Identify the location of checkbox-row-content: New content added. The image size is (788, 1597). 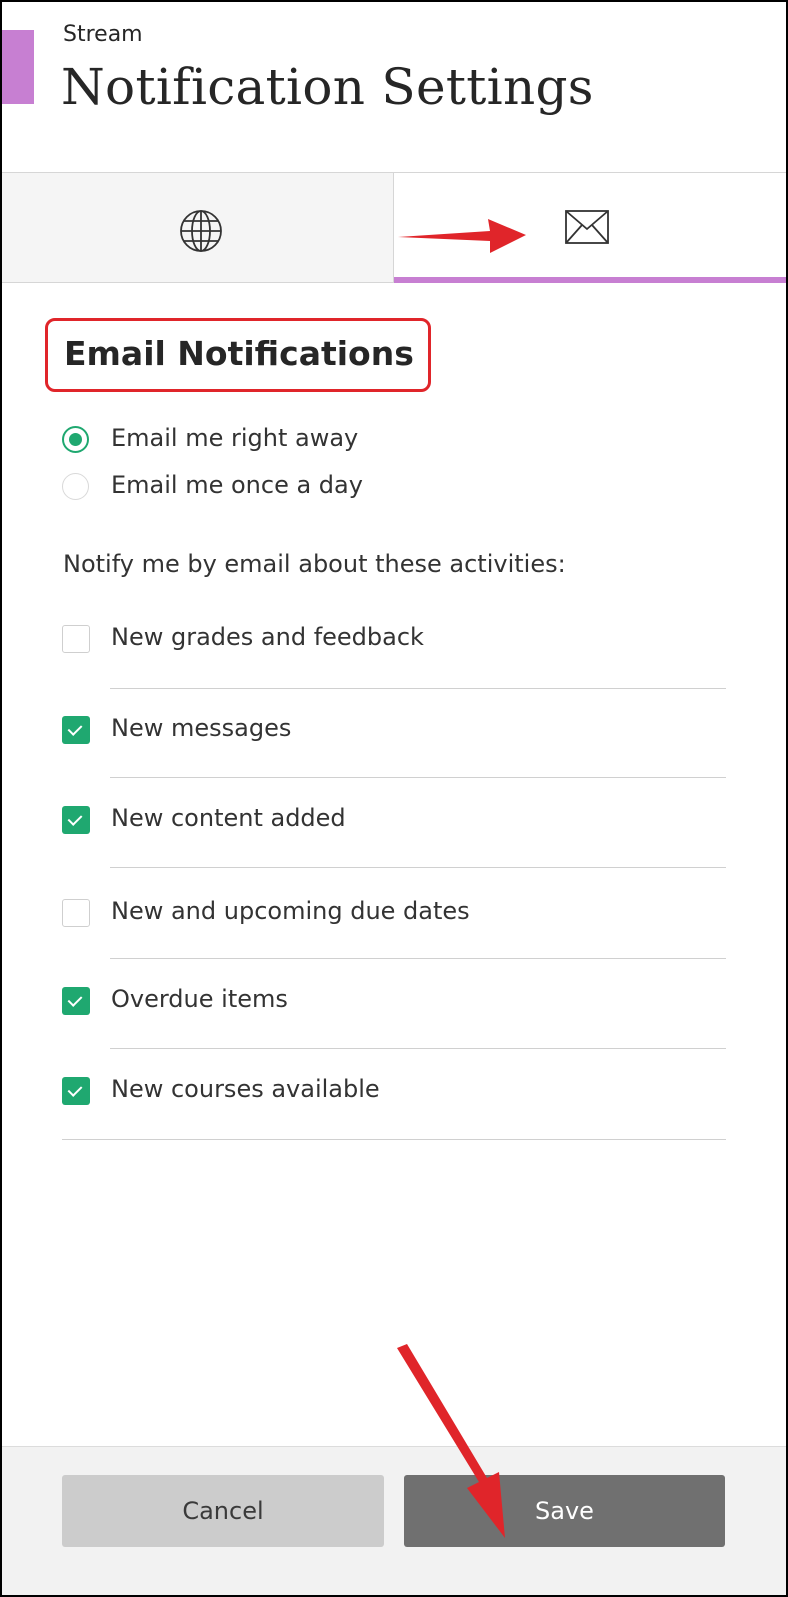
(394, 850).